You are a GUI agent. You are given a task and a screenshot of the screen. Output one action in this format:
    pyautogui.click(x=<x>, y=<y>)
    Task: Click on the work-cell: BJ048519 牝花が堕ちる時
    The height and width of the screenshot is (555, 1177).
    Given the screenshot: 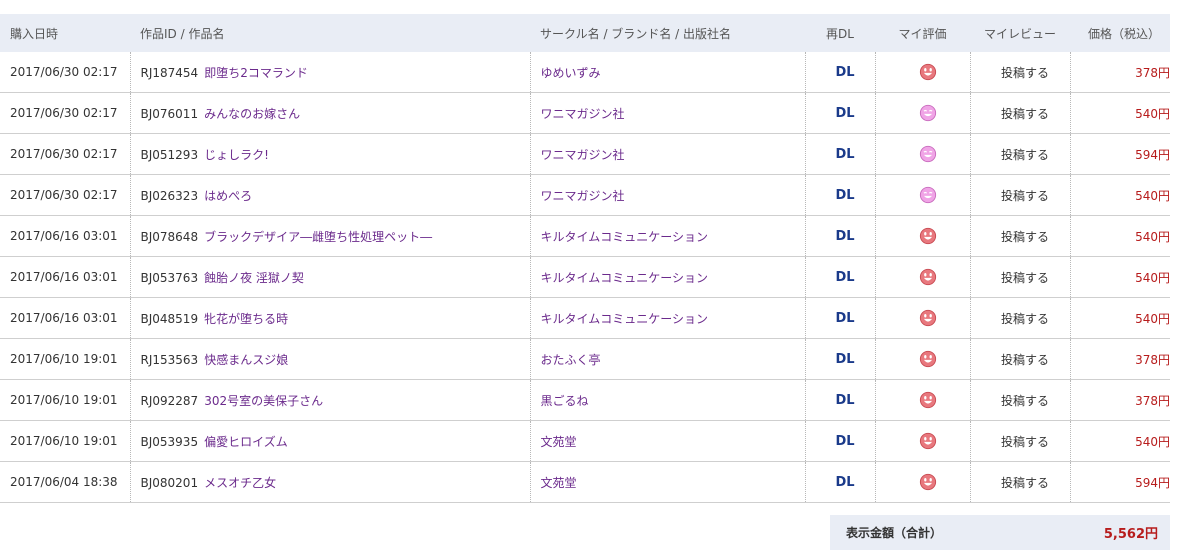 What is the action you would take?
    pyautogui.click(x=330, y=318)
    